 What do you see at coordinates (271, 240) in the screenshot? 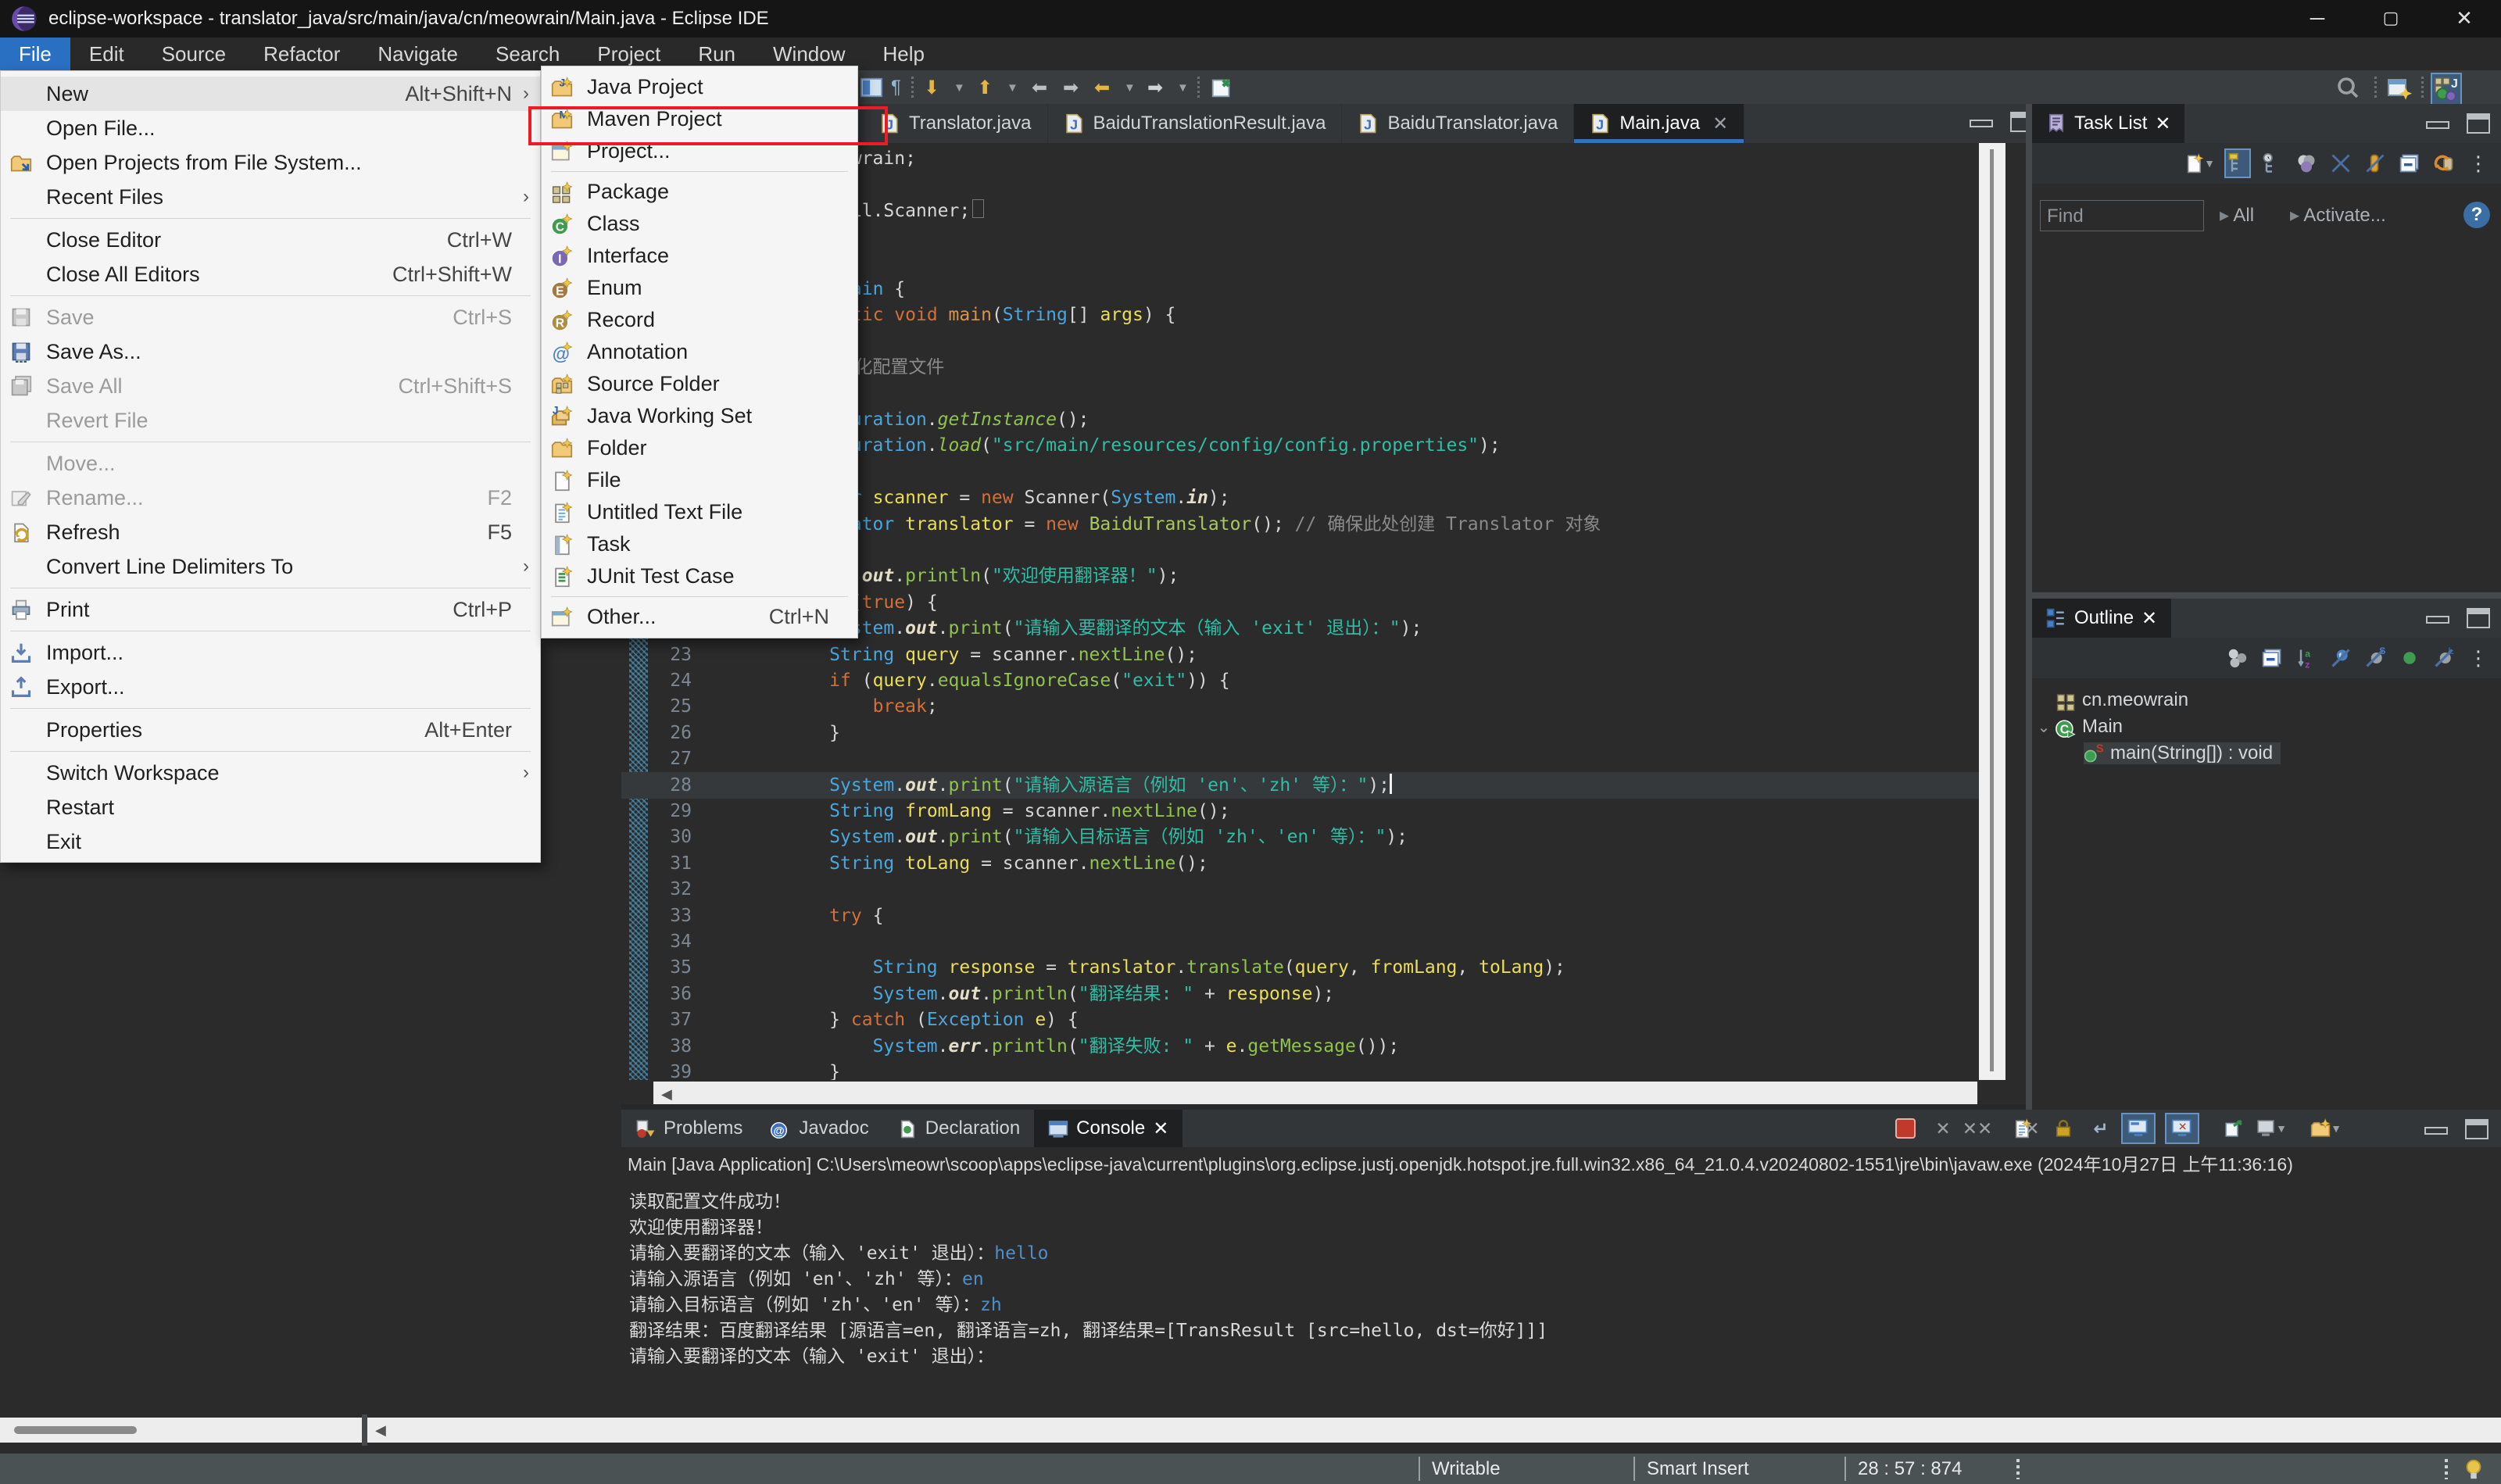
I see `file-menu-item-close-editor: Close Editor Ctrl+W` at bounding box center [271, 240].